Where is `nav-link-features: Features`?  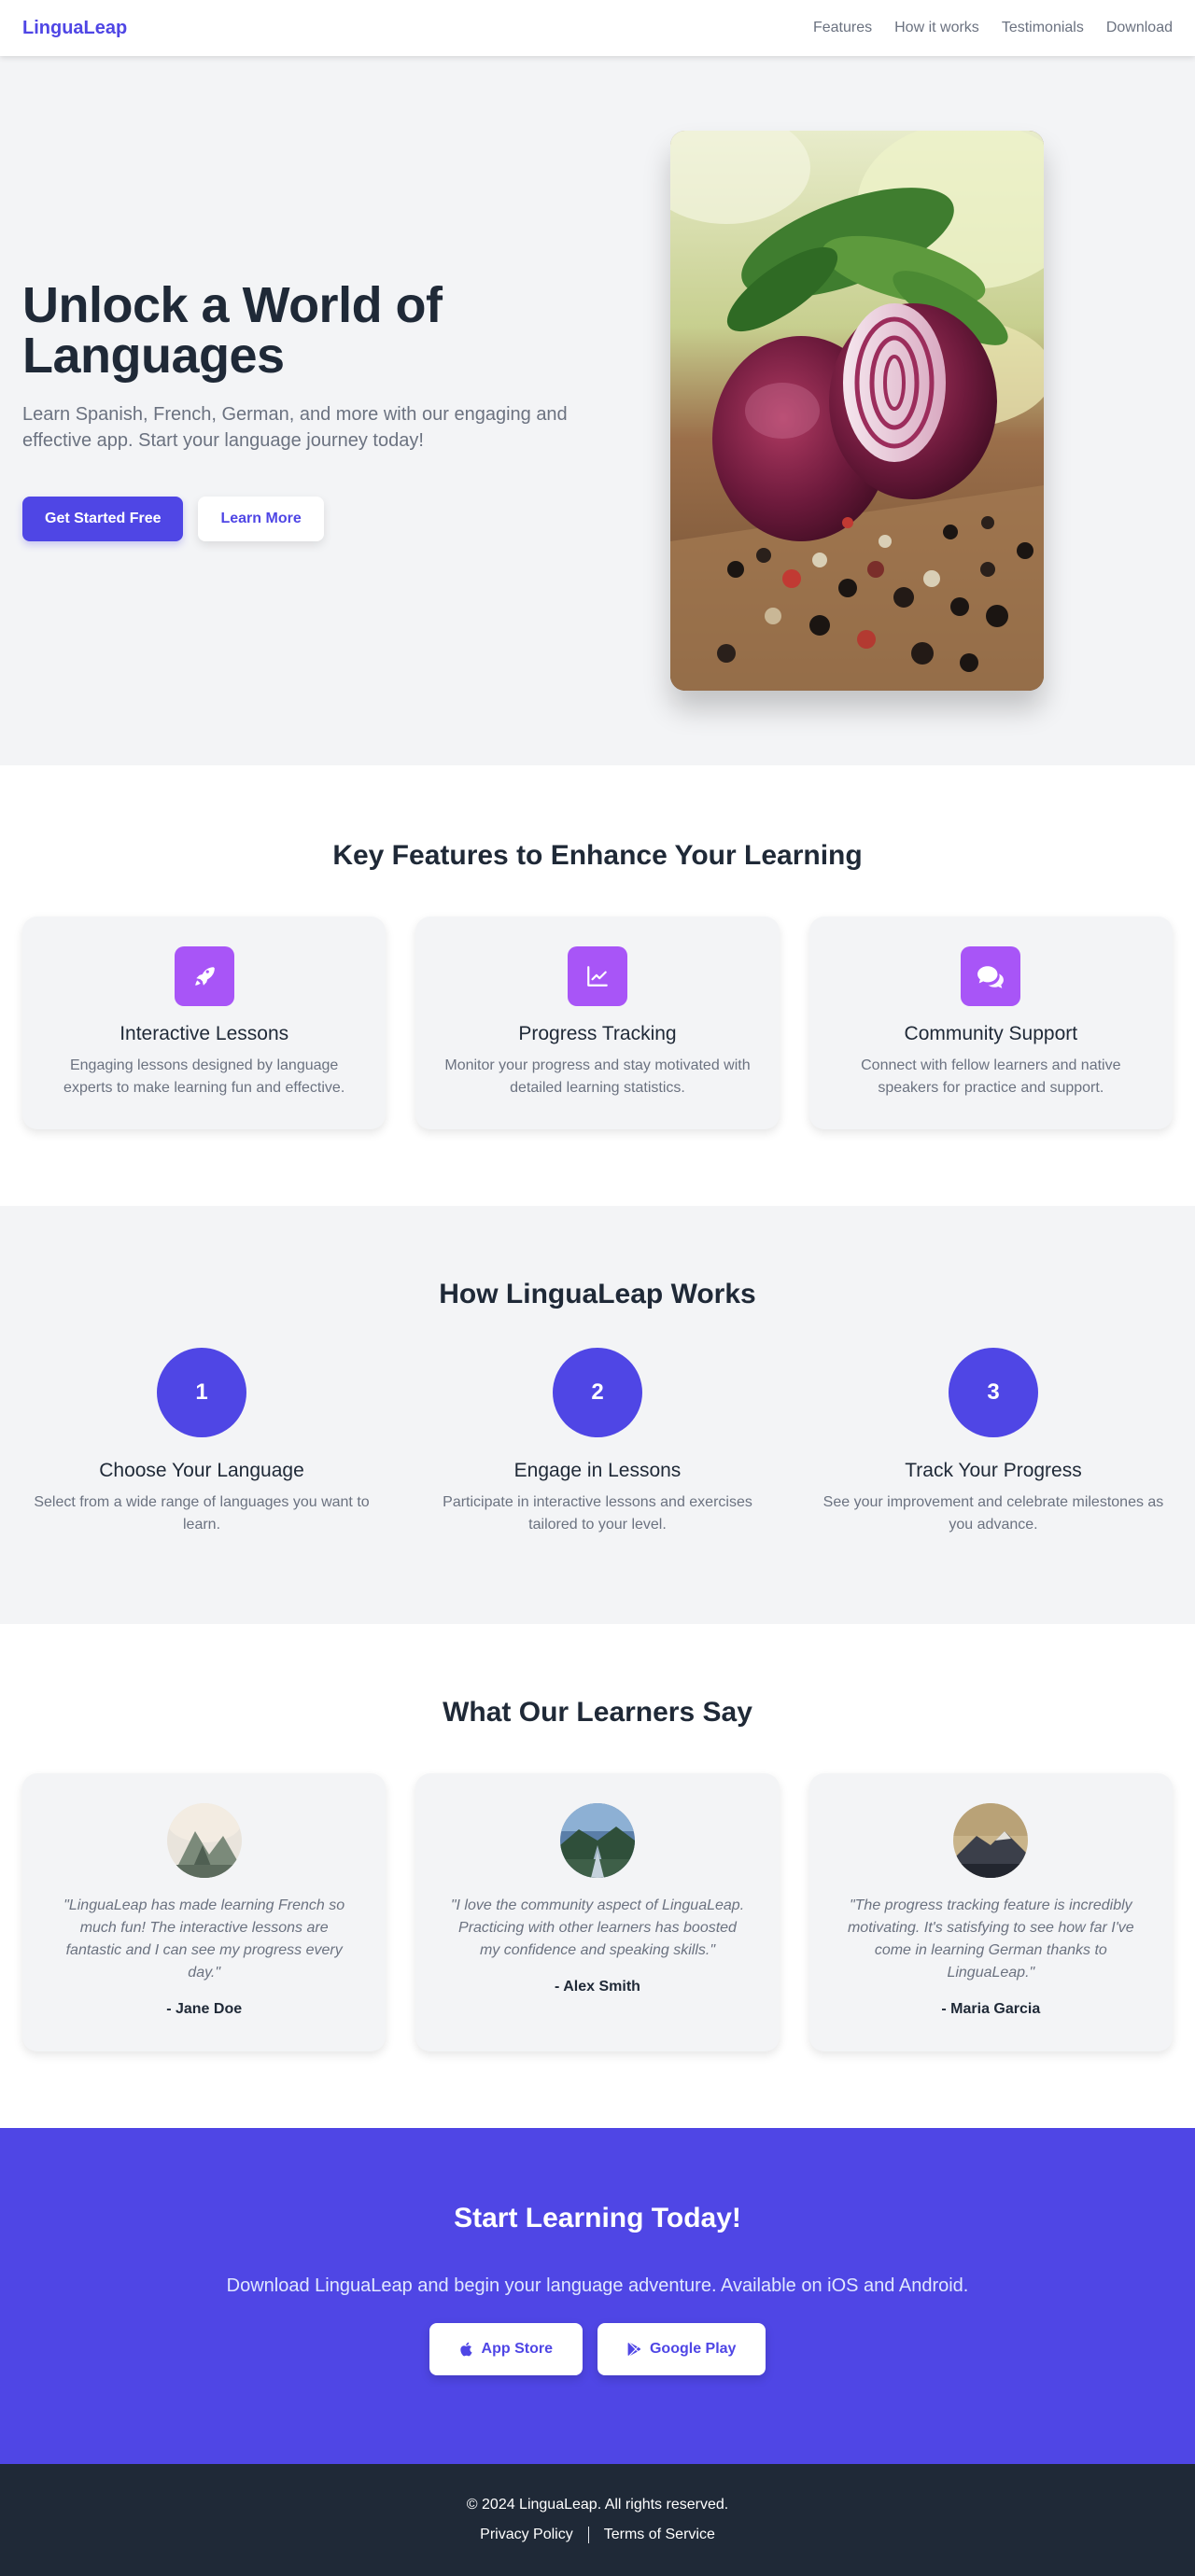
nav-link-features: Features is located at coordinates (842, 28).